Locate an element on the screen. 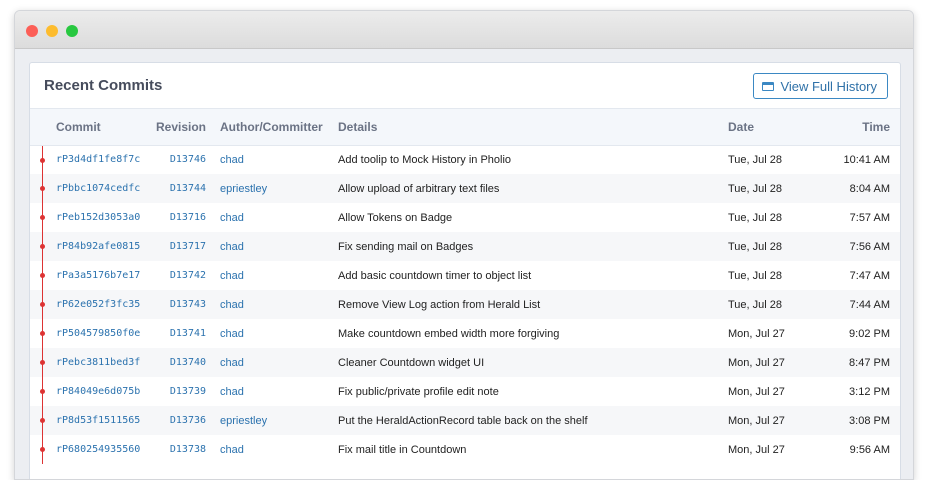 This screenshot has height=480, width=928. revision-link: D13742 is located at coordinates (188, 275).